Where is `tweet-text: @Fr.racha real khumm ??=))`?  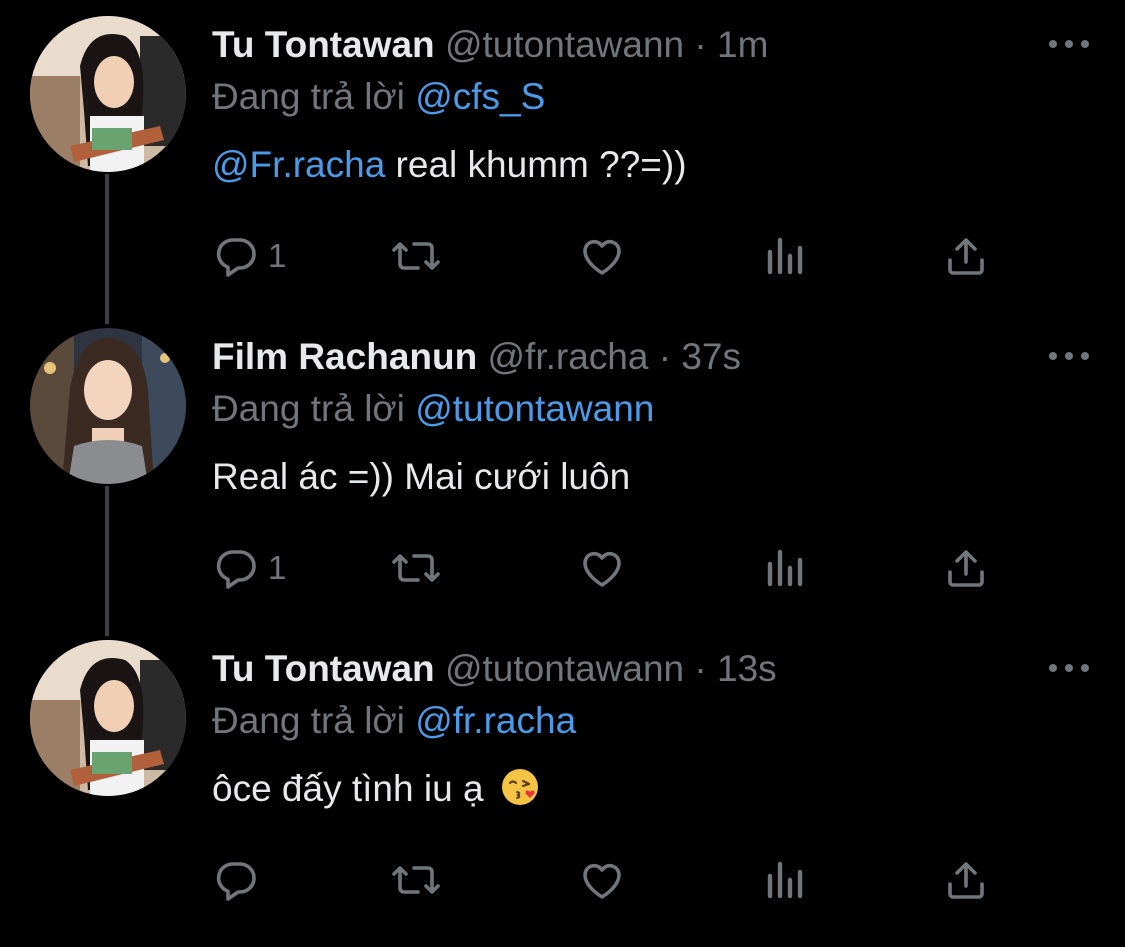 tweet-text: @Fr.racha real khumm ??=)) is located at coordinates (449, 165).